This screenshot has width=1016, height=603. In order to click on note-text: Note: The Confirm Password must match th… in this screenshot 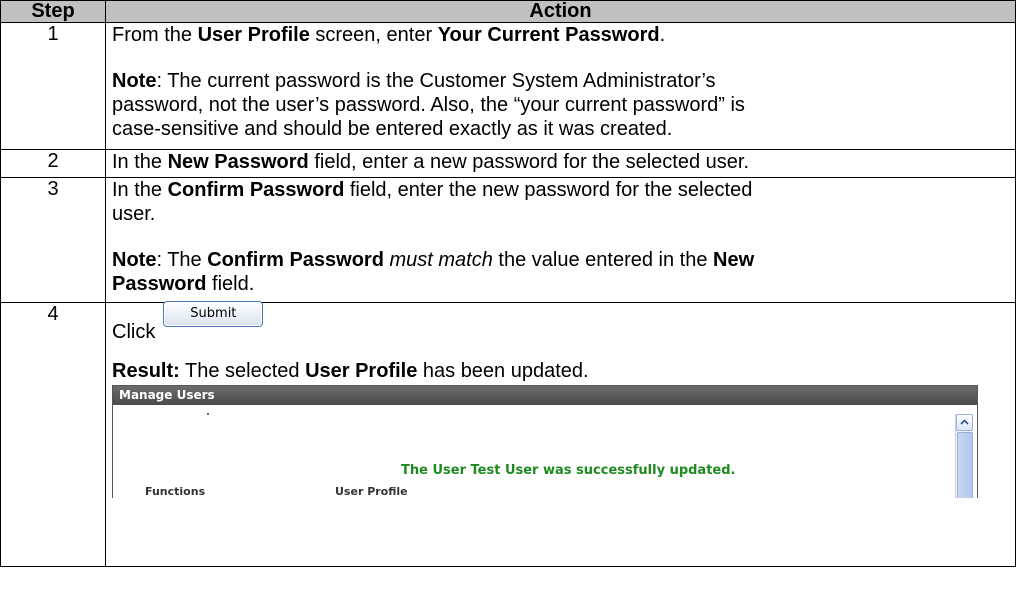, I will do `click(433, 272)`.